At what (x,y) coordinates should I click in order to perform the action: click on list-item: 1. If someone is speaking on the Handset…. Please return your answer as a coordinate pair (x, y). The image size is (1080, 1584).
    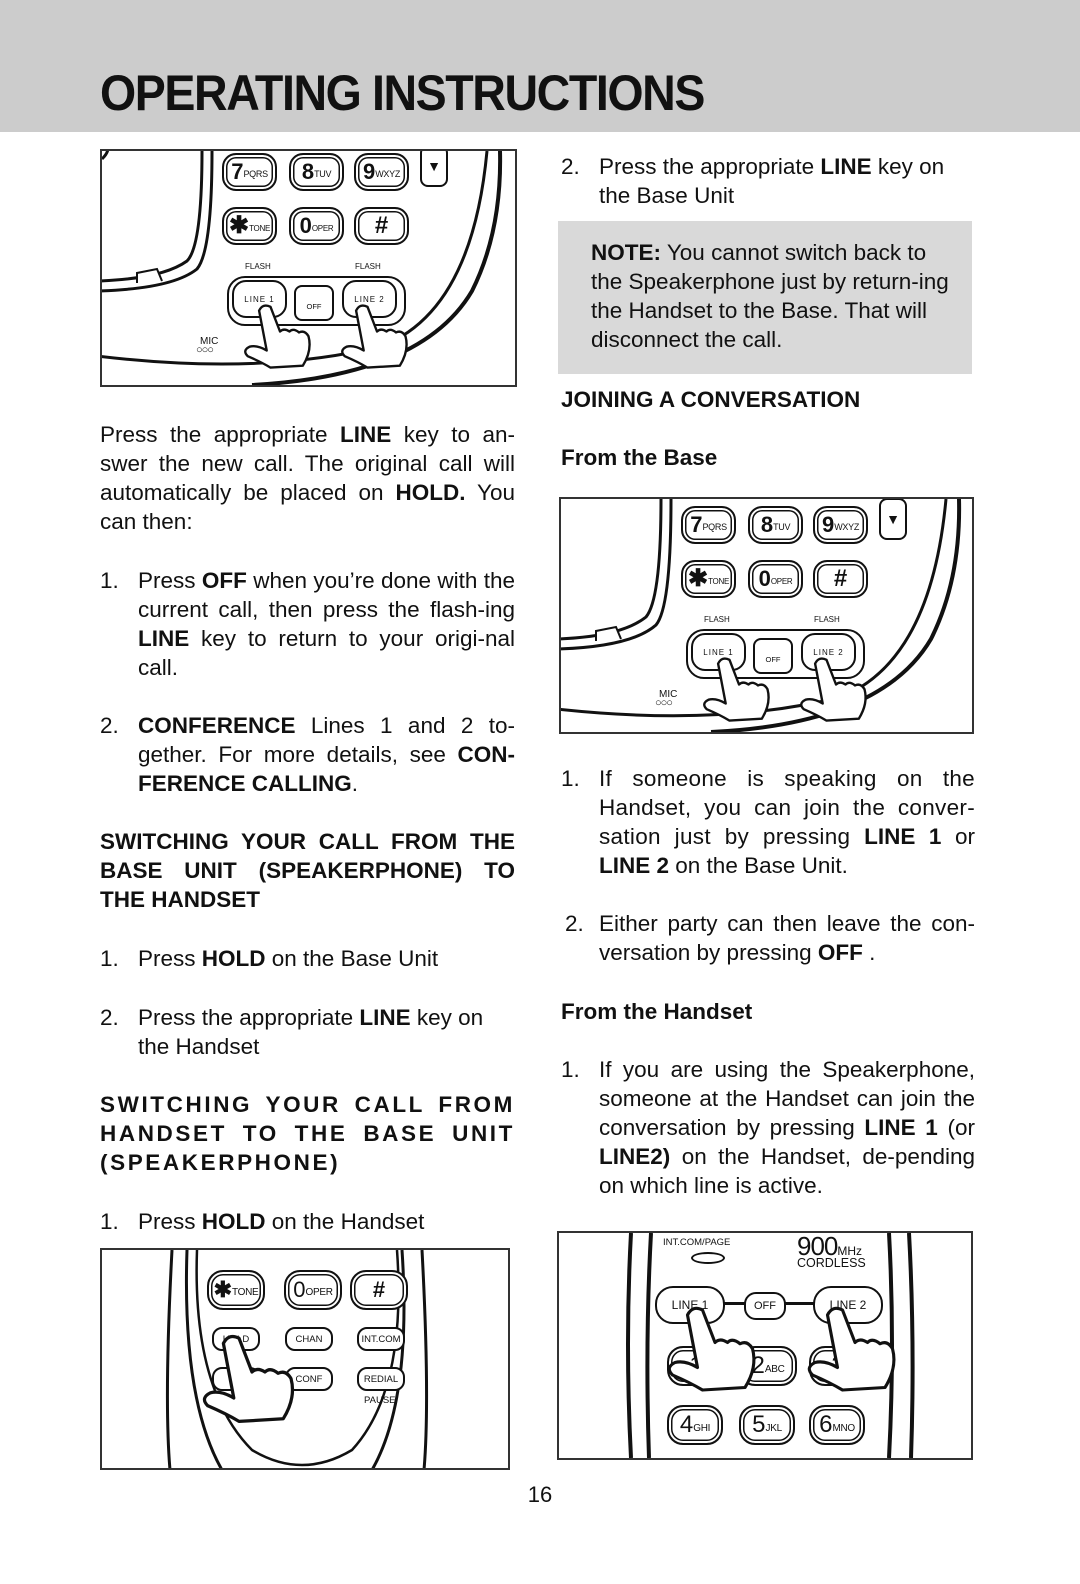
    Looking at the image, I should click on (768, 822).